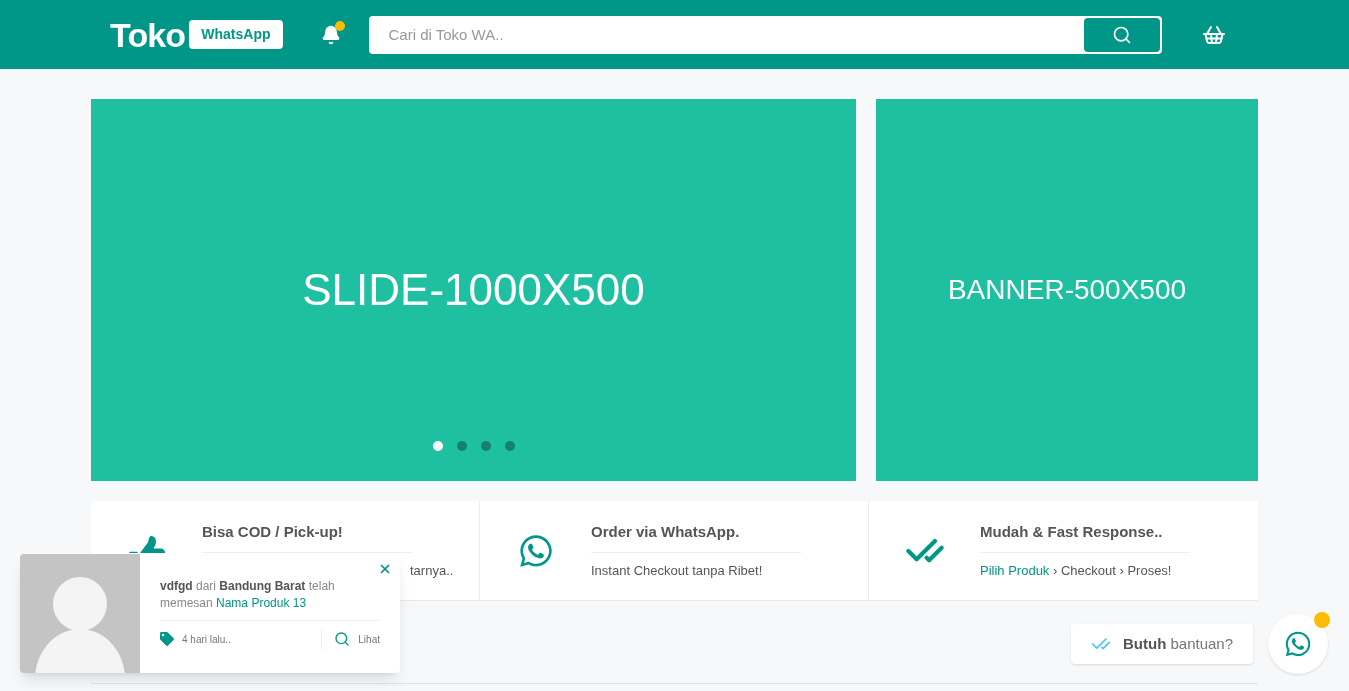 The height and width of the screenshot is (691, 1349). I want to click on order-message: vdfgd dari Bandung Barat telah memesan Nama Produk 13, so click(270, 599).